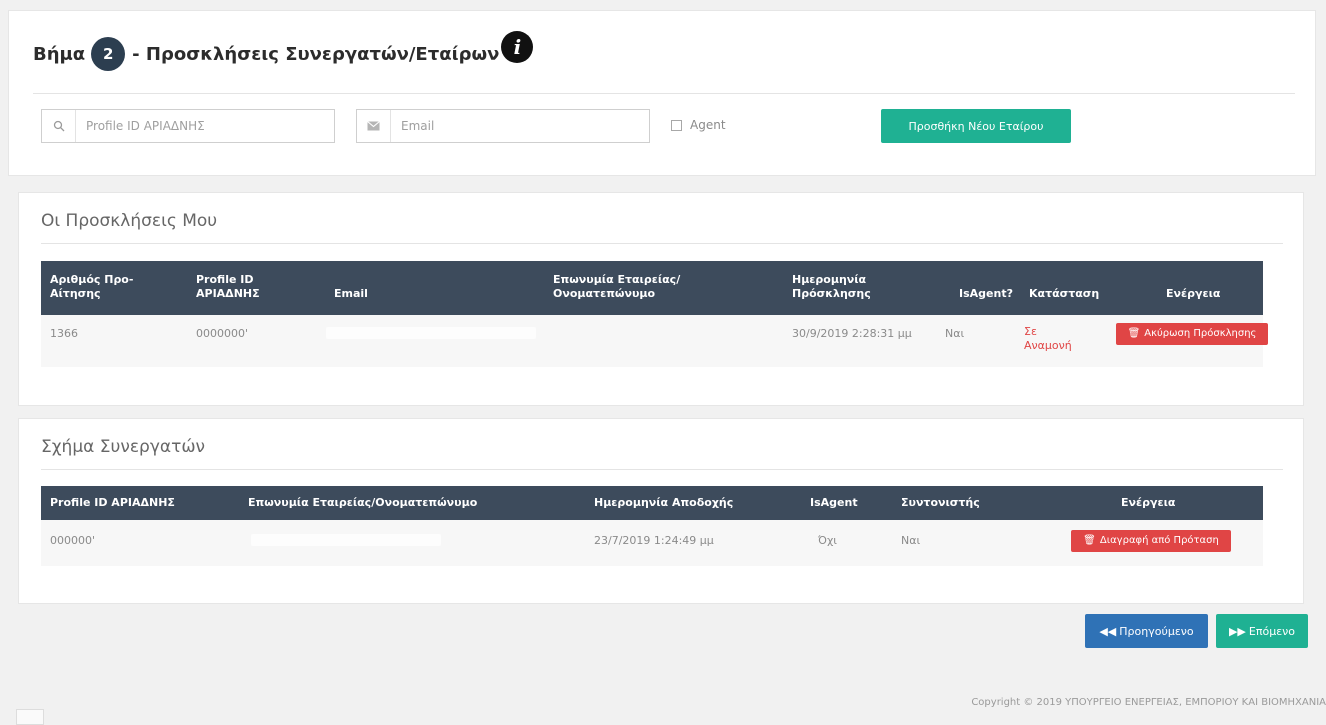  I want to click on partners-title: Σχήμα Συνεργατών, so click(123, 447).